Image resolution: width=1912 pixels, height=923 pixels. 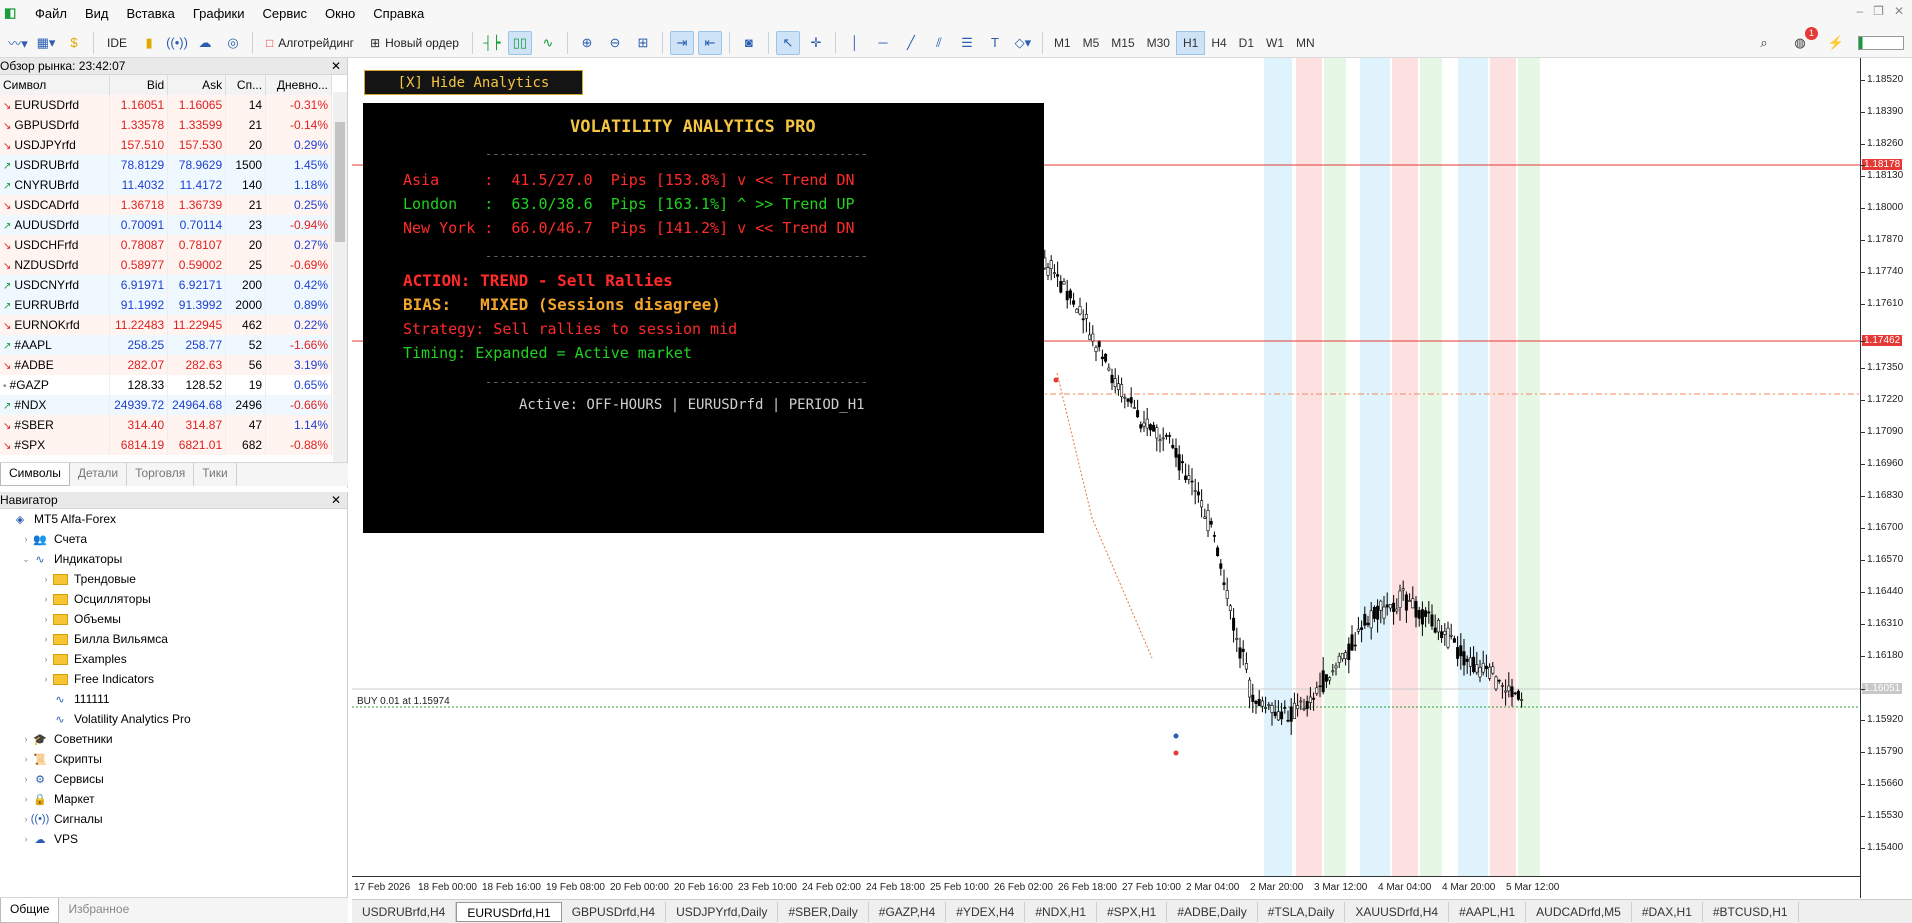 I want to click on timeframe-mn: MN, so click(x=1305, y=43).